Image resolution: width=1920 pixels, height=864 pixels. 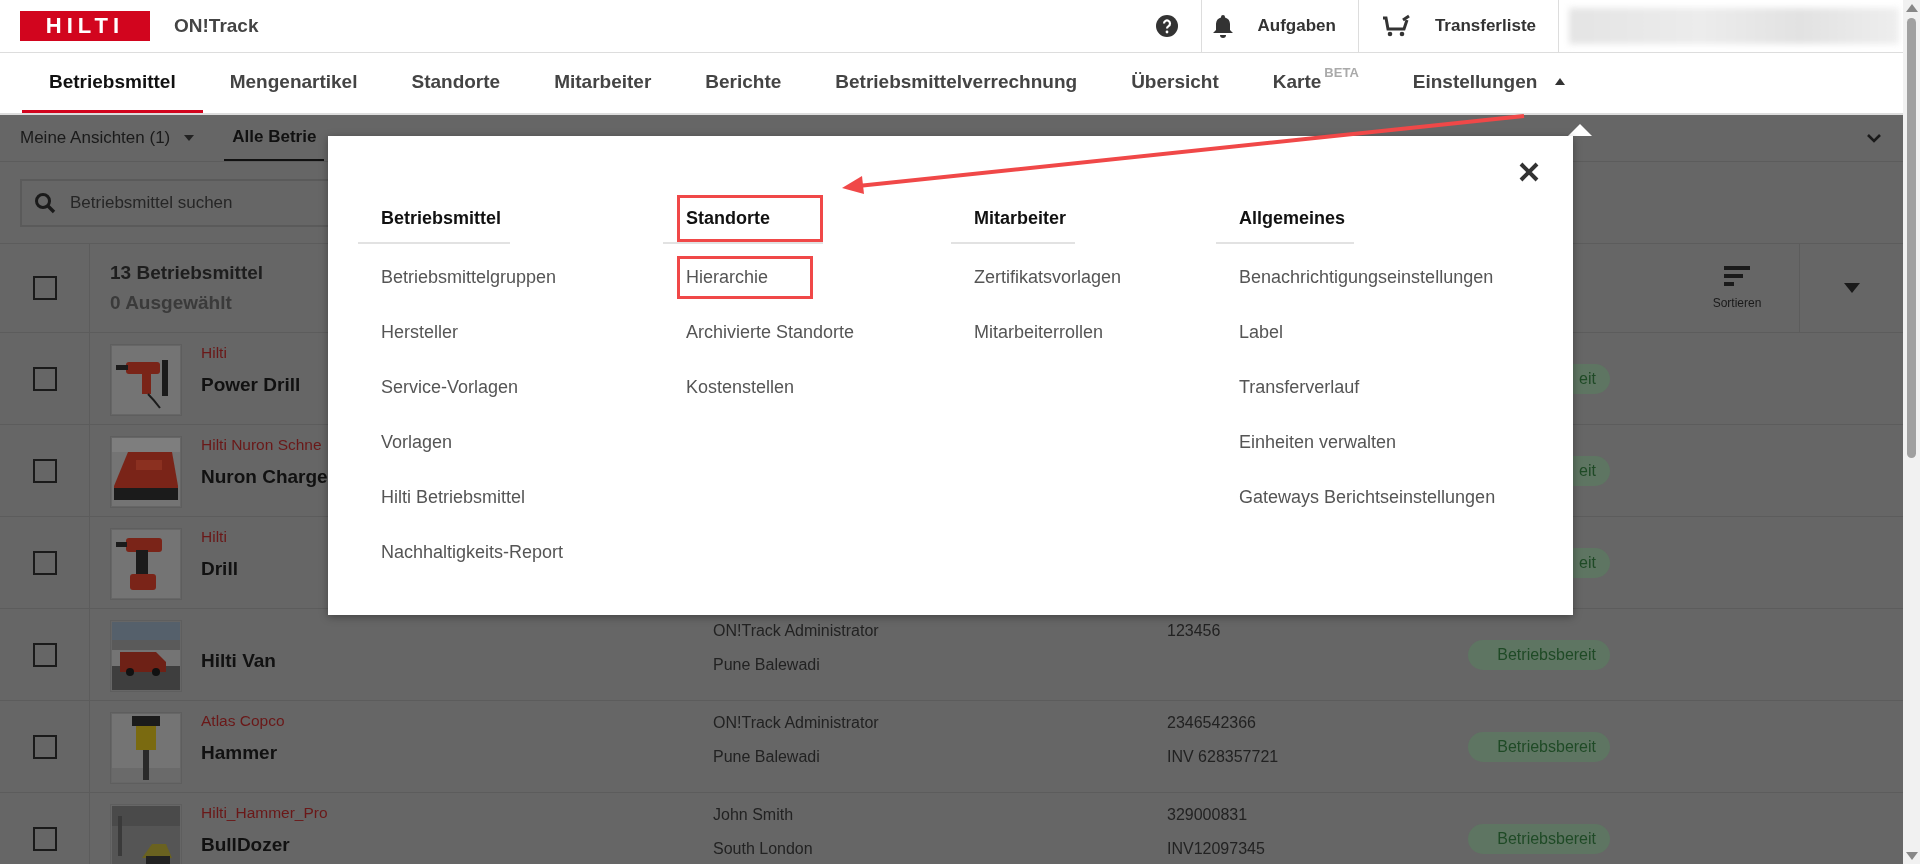 What do you see at coordinates (472, 552) in the screenshot?
I see `menu-link: Nachhaltigkeits-Report` at bounding box center [472, 552].